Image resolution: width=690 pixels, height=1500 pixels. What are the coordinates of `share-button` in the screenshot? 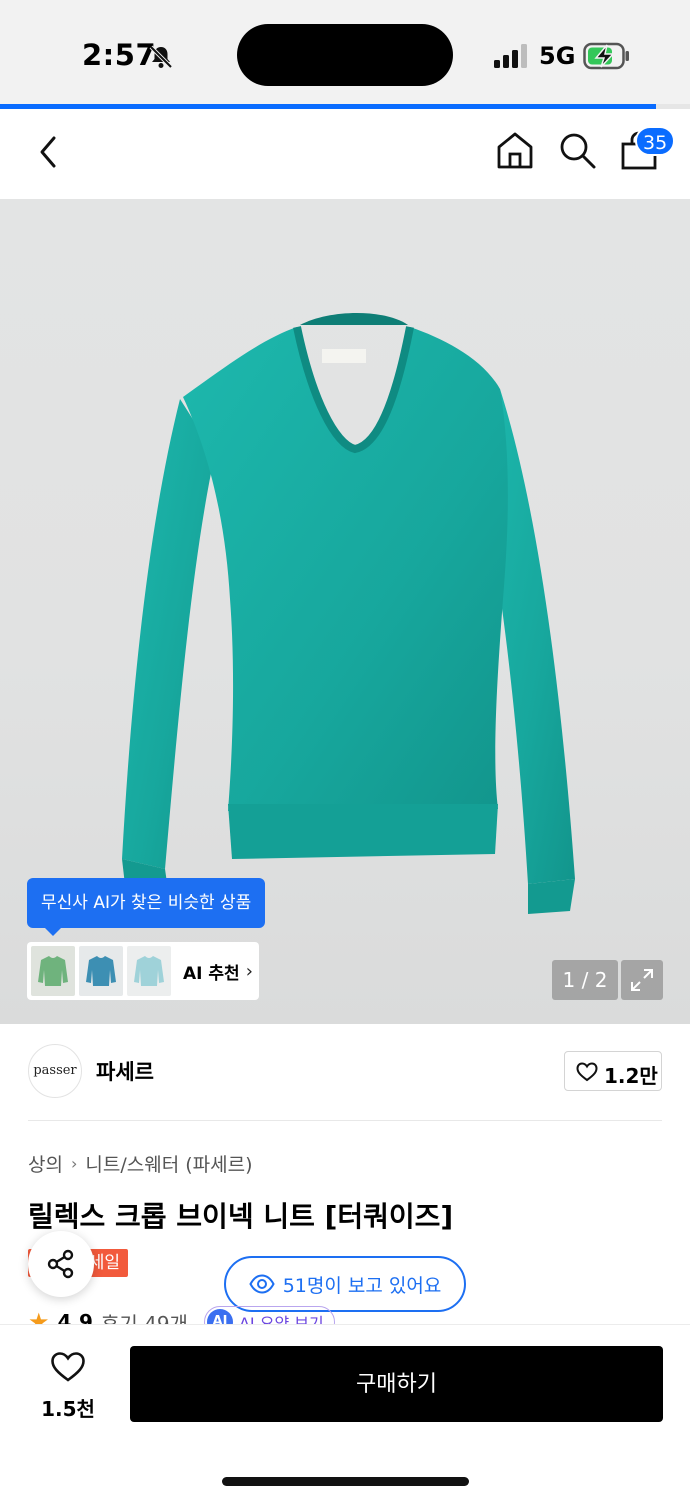 It's located at (61, 1264).